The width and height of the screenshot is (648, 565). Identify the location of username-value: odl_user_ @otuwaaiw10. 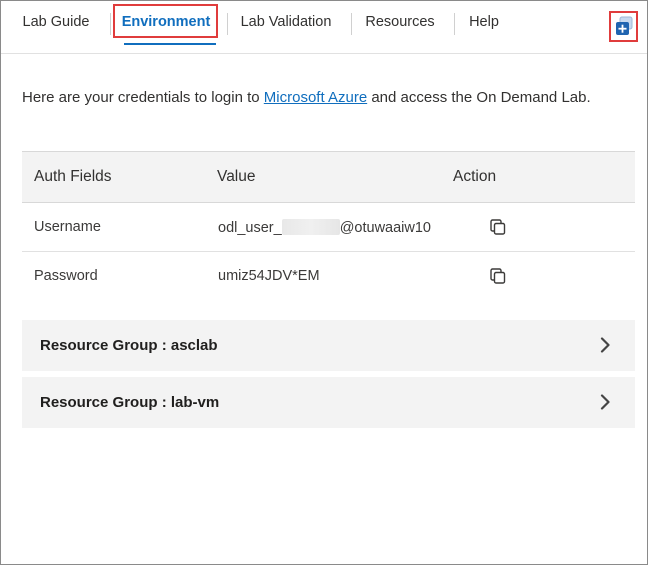
(329, 227).